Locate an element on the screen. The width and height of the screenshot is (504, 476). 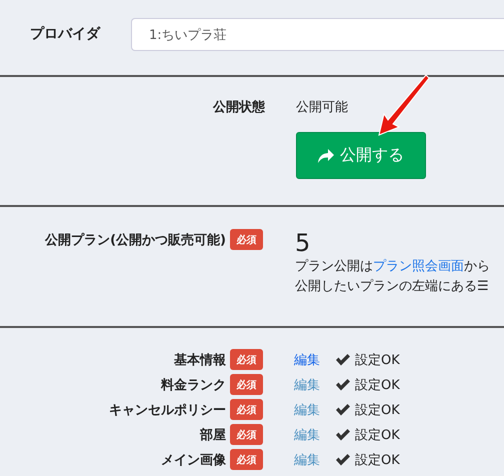
plan-inquiry-link: プラン照会画面 is located at coordinates (418, 266).